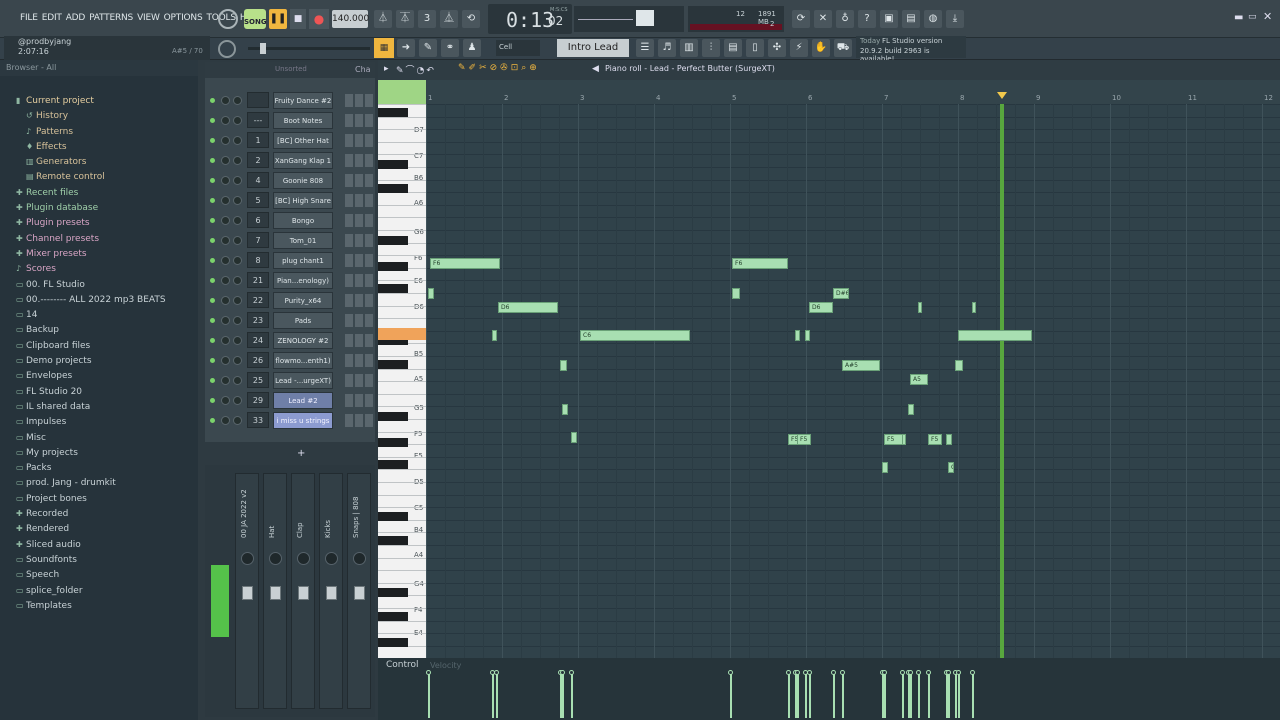 This screenshot has height=720, width=1280. I want to click on browser-item: ▭ Packs, so click(99, 470).